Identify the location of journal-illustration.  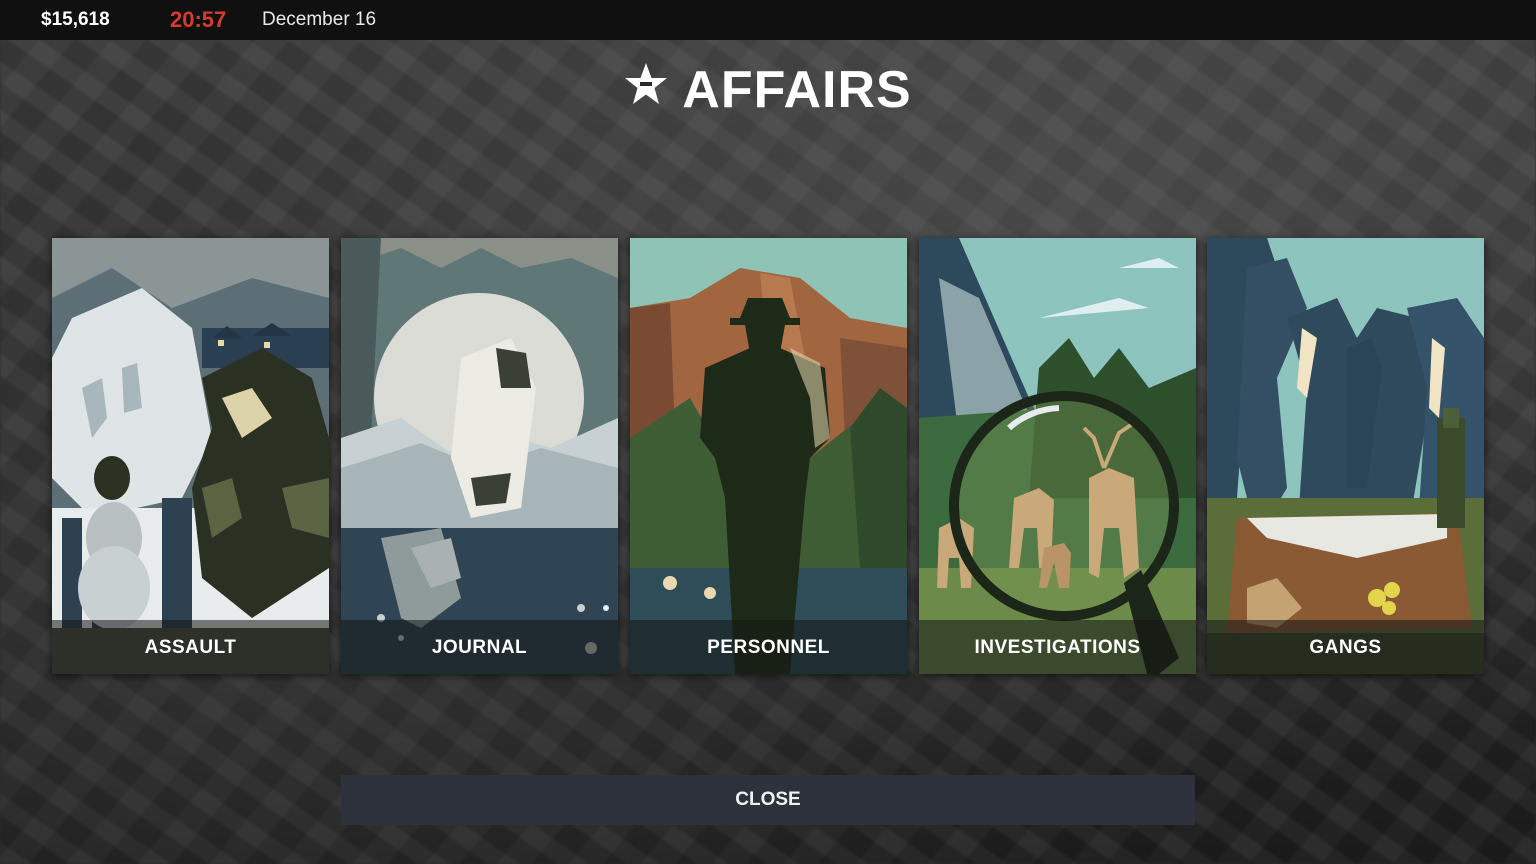
(479, 456).